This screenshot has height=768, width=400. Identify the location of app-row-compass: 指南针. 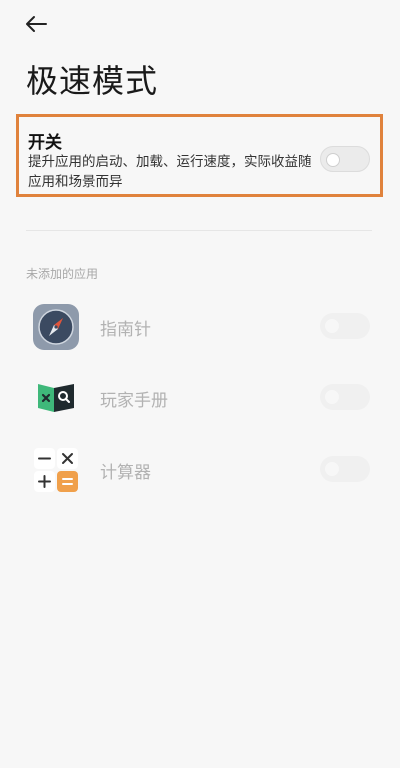
(200, 331).